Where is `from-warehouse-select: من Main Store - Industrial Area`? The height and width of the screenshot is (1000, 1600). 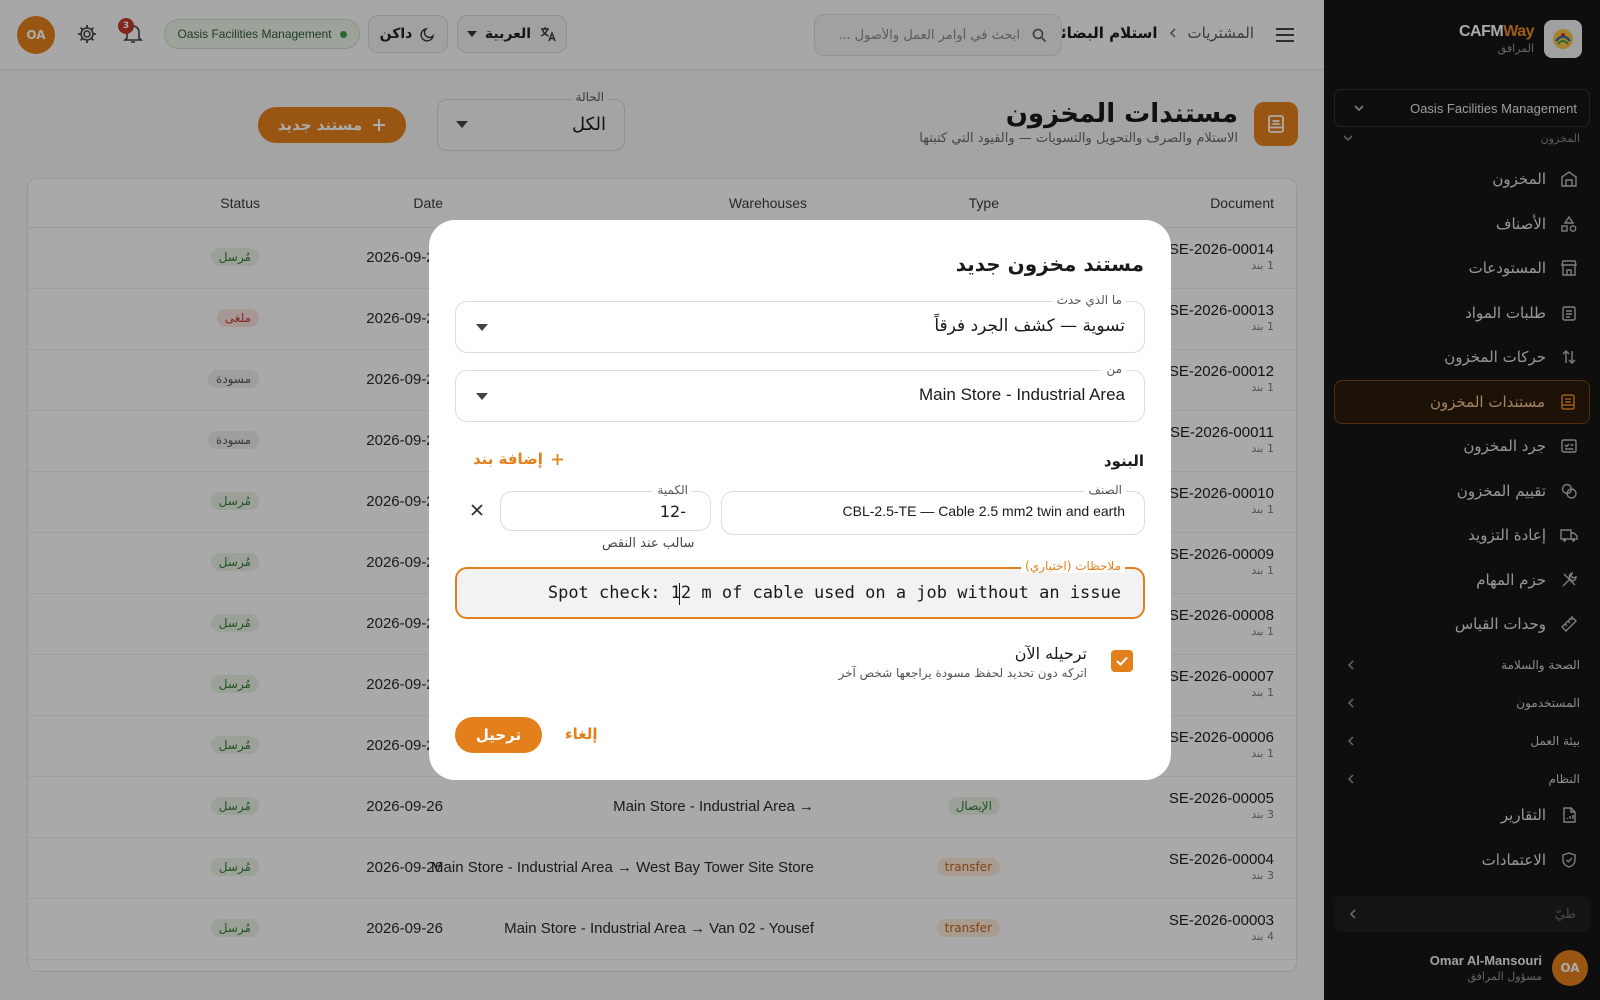 from-warehouse-select: من Main Store - Industrial Area is located at coordinates (800, 392).